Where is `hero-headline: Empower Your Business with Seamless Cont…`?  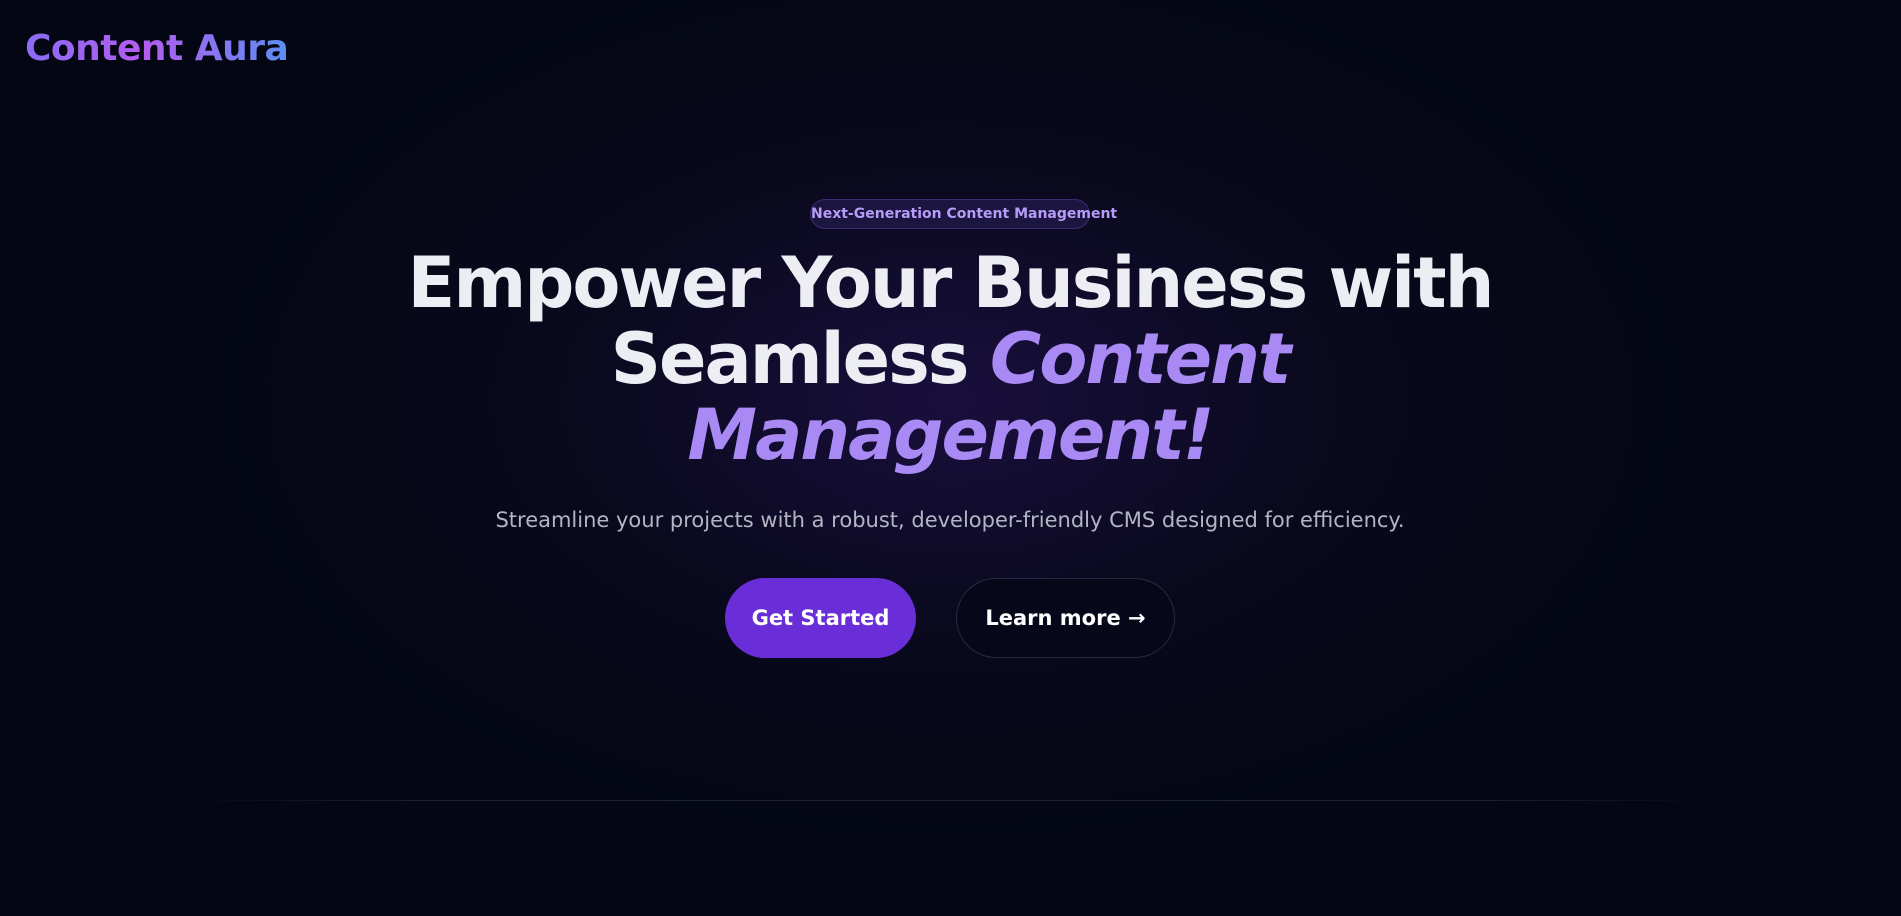 hero-headline: Empower Your Business with Seamless Cont… is located at coordinates (950, 359).